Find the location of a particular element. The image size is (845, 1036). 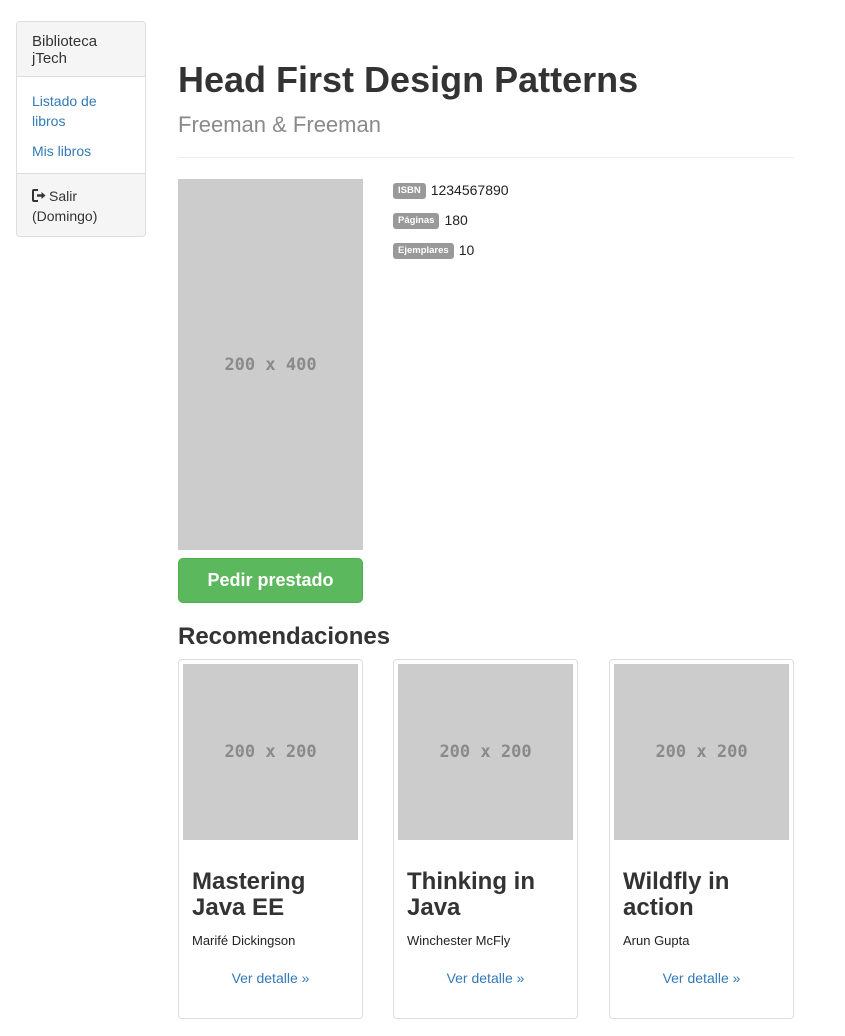

recommendation-author: Arun Gupta is located at coordinates (656, 940).